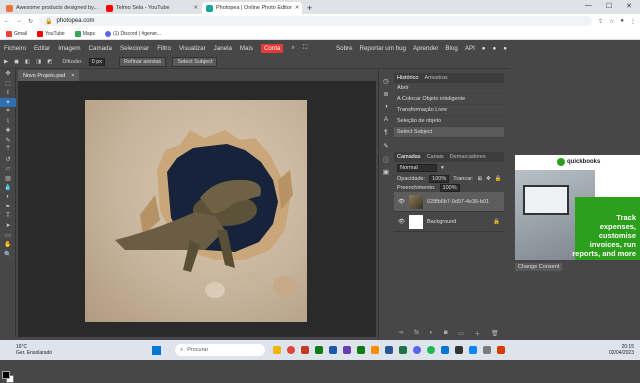 The height and width of the screenshot is (383, 640). I want to click on layer-effects-icon: fx, so click(416, 333).